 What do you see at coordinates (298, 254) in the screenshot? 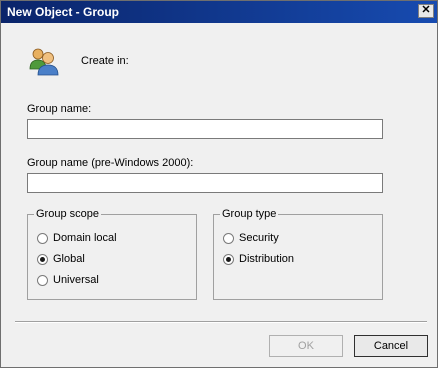
I see `group-type-box: Group type Security Distribution` at bounding box center [298, 254].